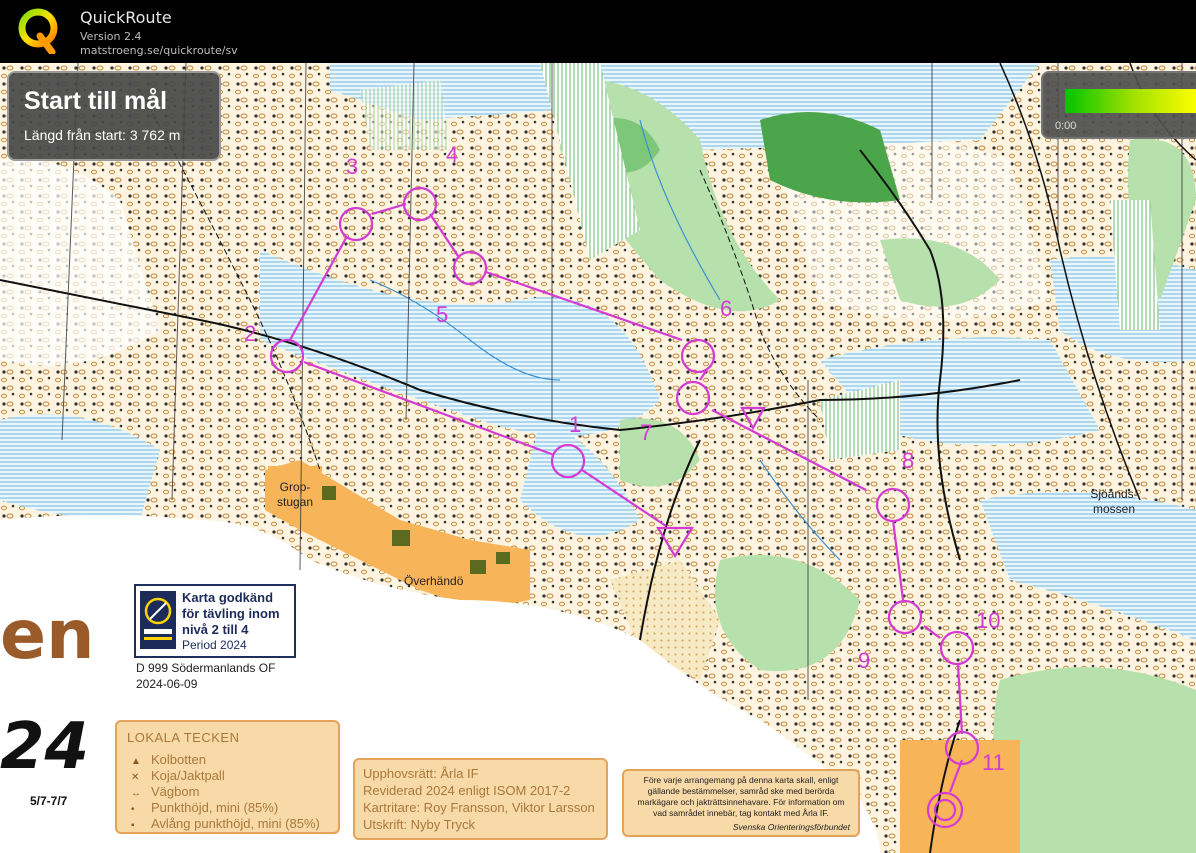 This screenshot has height=853, width=1196. I want to click on road-barrier-icon: ↔, so click(136, 793).